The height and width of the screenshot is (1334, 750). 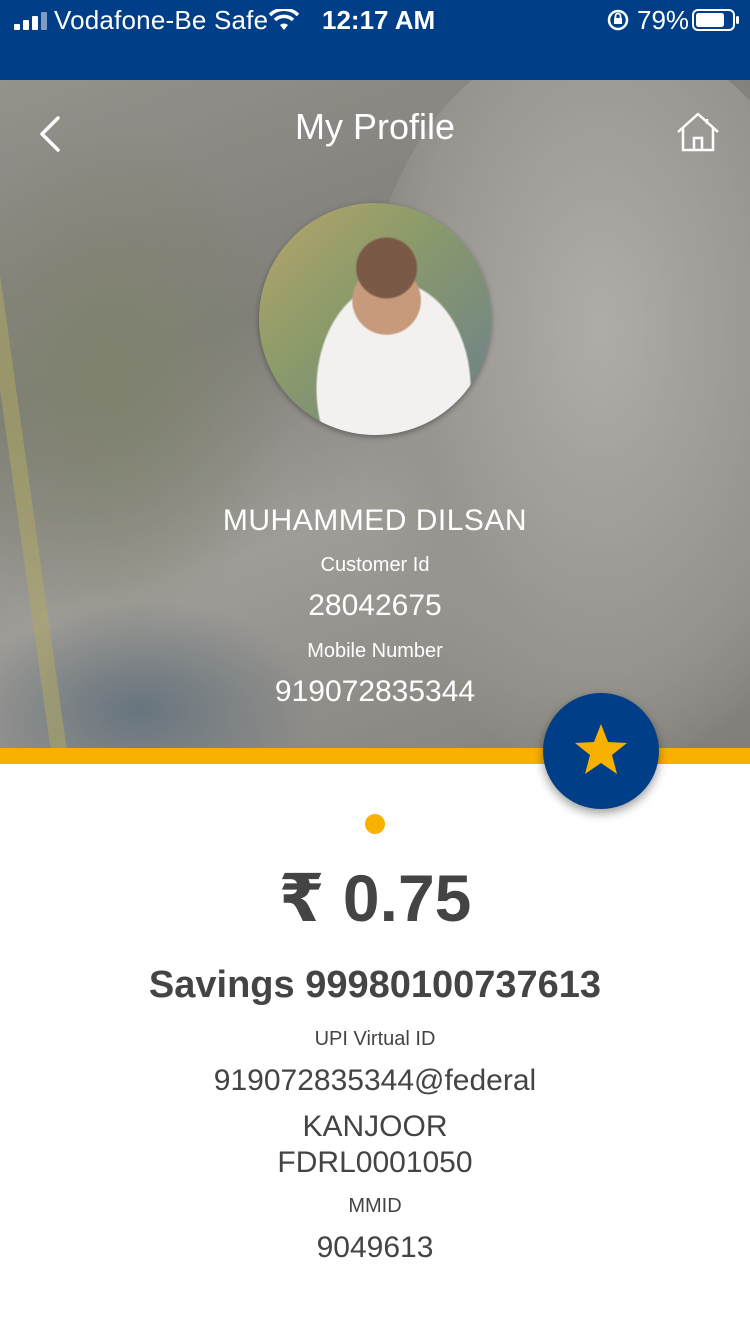 What do you see at coordinates (375, 985) in the screenshot?
I see `account-type-number: Savings 99980100737613` at bounding box center [375, 985].